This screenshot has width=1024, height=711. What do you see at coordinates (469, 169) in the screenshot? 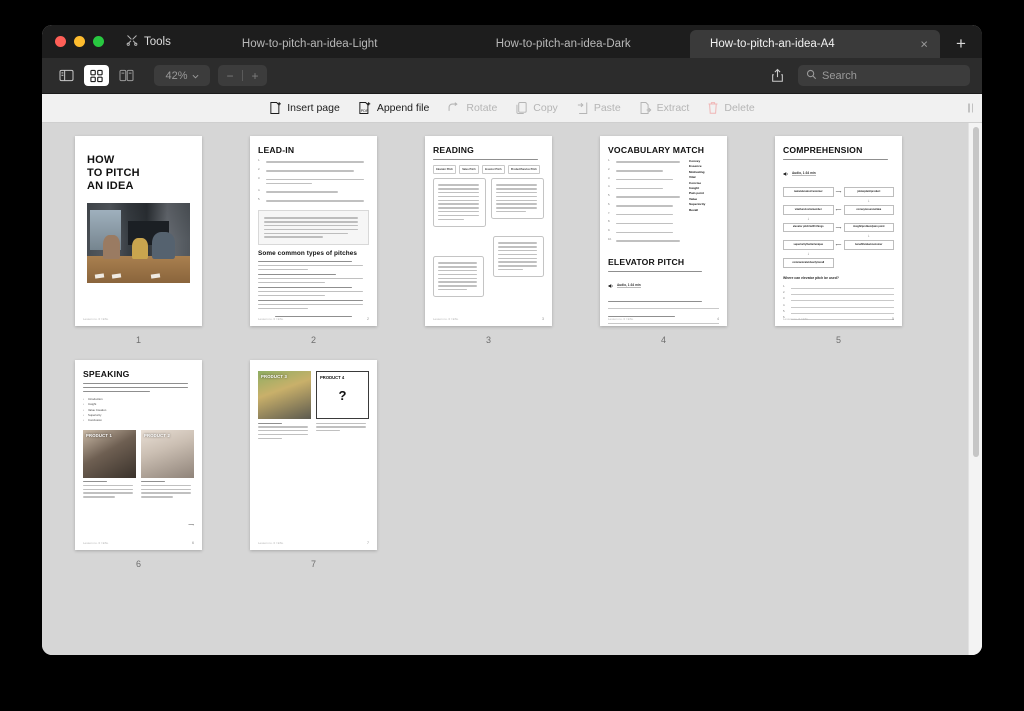
I see `tag-sales-pitch: Sales Pitch` at bounding box center [469, 169].